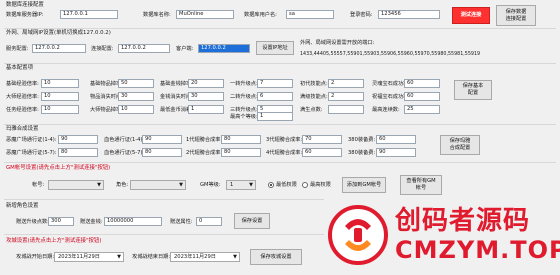 The height and width of the screenshot is (275, 560). What do you see at coordinates (275, 96) in the screenshot?
I see `second-reborn-points-input: 6` at bounding box center [275, 96].